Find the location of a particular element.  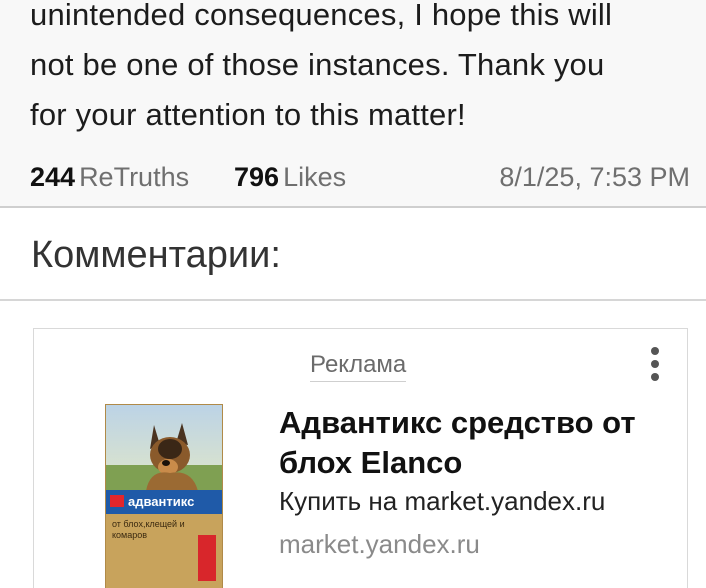

product-image: адвантикс от блох,клещей и комаров is located at coordinates (164, 496).